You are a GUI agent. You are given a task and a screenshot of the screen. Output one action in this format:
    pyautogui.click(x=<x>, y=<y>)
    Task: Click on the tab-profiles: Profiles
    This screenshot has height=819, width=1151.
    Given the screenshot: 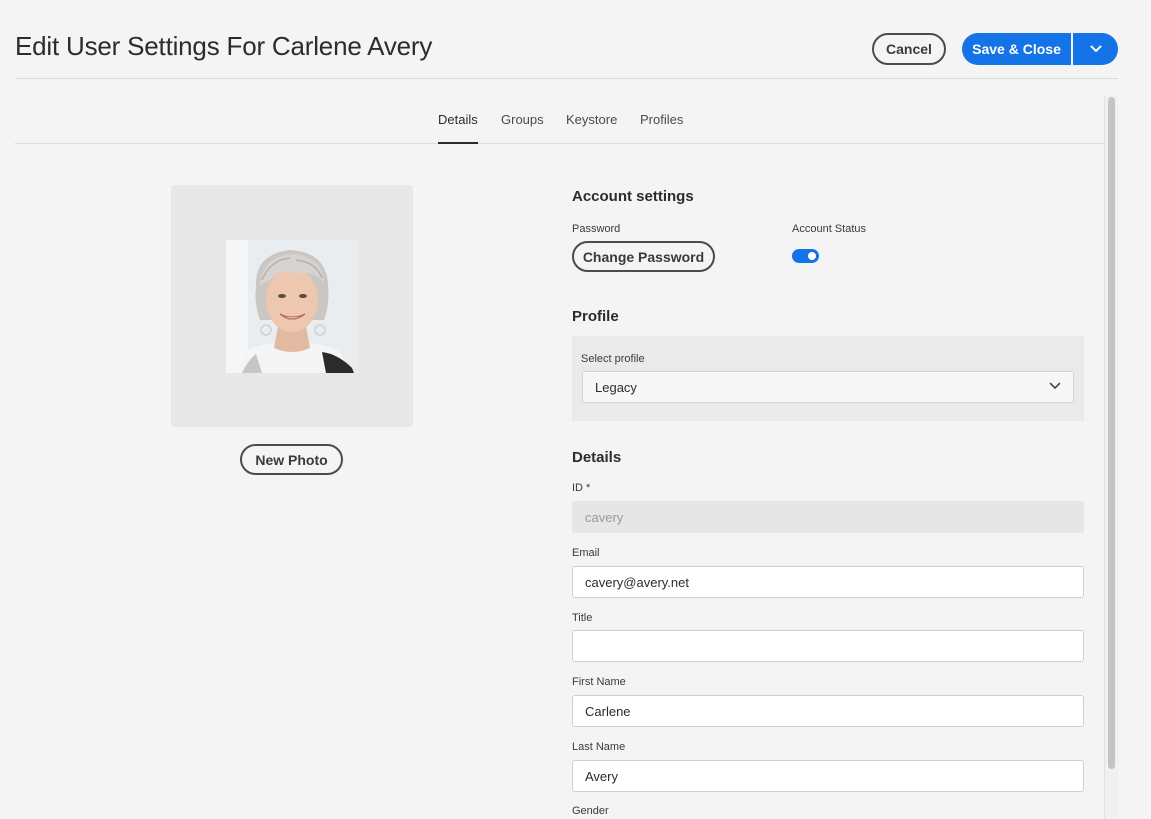 What is the action you would take?
    pyautogui.click(x=661, y=127)
    